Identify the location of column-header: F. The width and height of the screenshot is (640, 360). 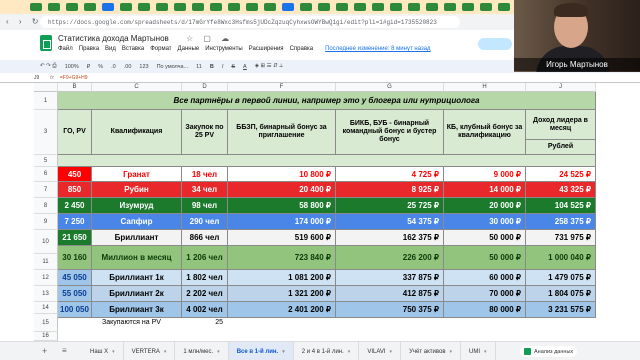
(282, 87).